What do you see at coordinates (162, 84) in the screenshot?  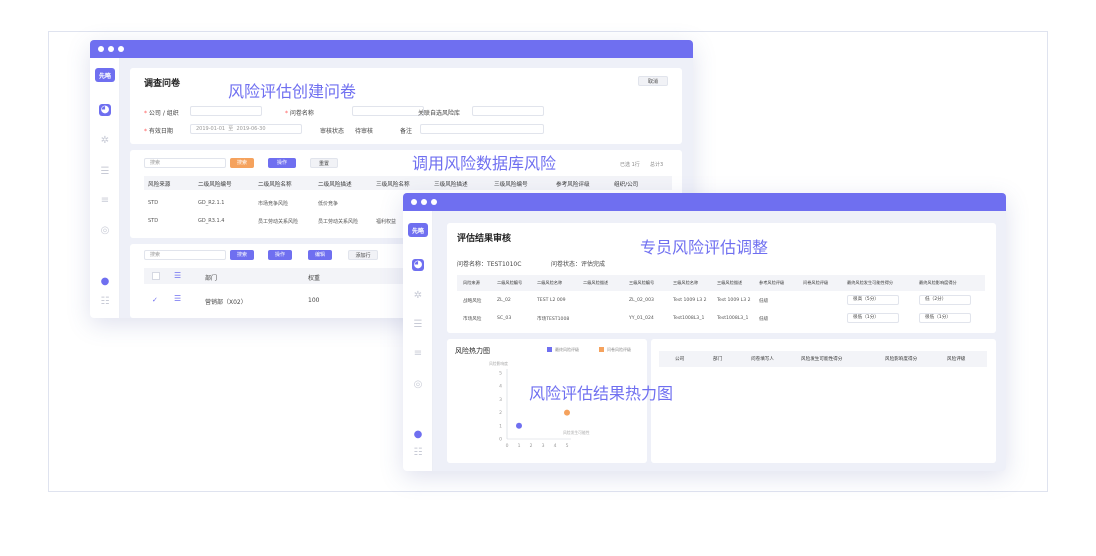 I see `page-title: 调查问卷` at bounding box center [162, 84].